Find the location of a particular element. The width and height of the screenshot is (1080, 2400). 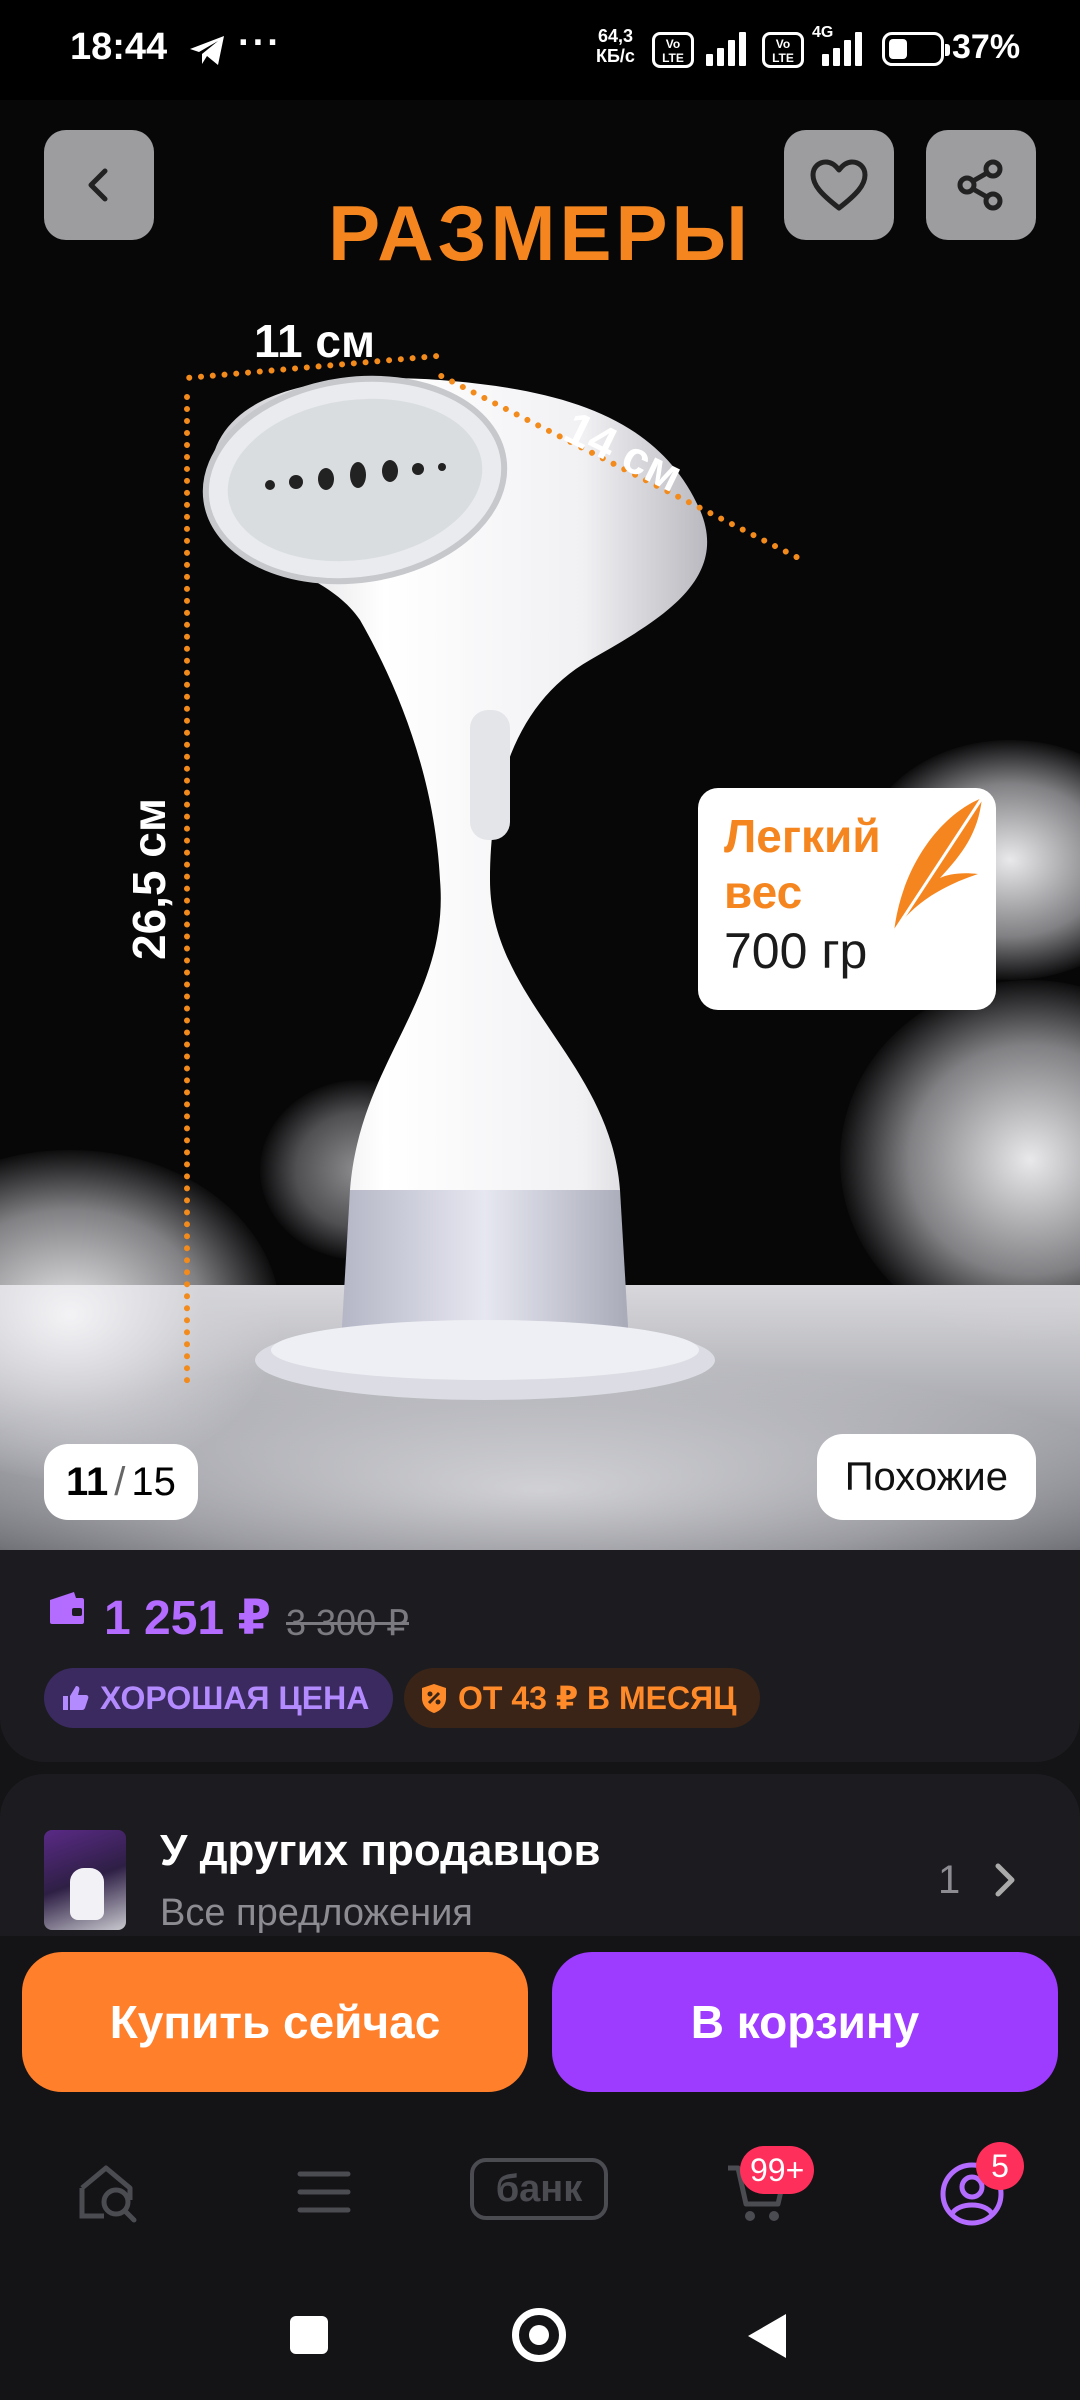

add-to-cart-button: В корзину is located at coordinates (805, 2022).